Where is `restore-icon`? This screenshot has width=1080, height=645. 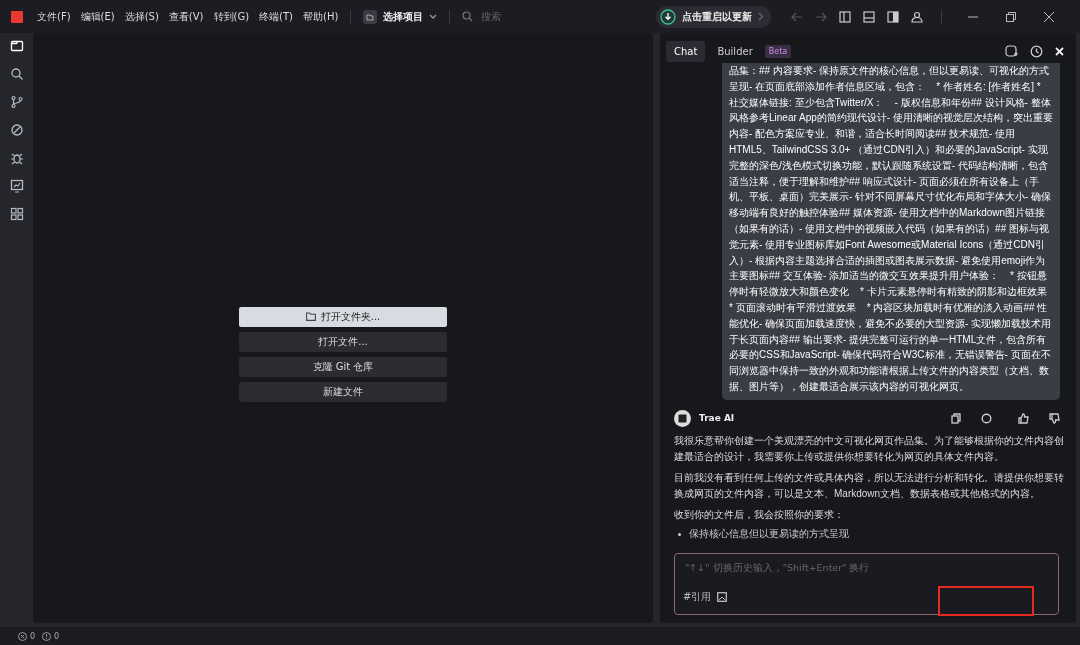
restore-icon is located at coordinates (1011, 16).